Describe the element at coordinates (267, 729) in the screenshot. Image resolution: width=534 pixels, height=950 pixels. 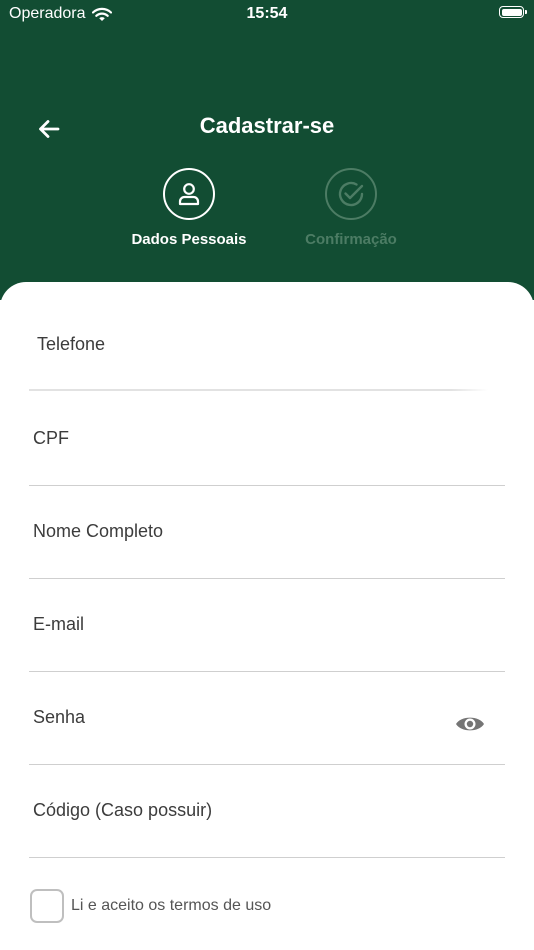
I see `senha-field: Senha` at that location.